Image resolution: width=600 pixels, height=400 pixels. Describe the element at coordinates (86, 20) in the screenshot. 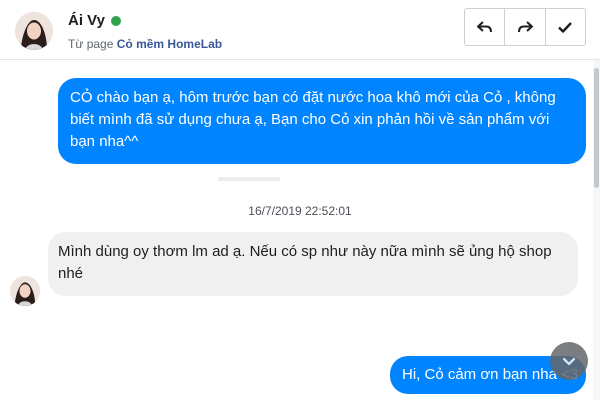

I see `contact-name: Ái Vy` at that location.